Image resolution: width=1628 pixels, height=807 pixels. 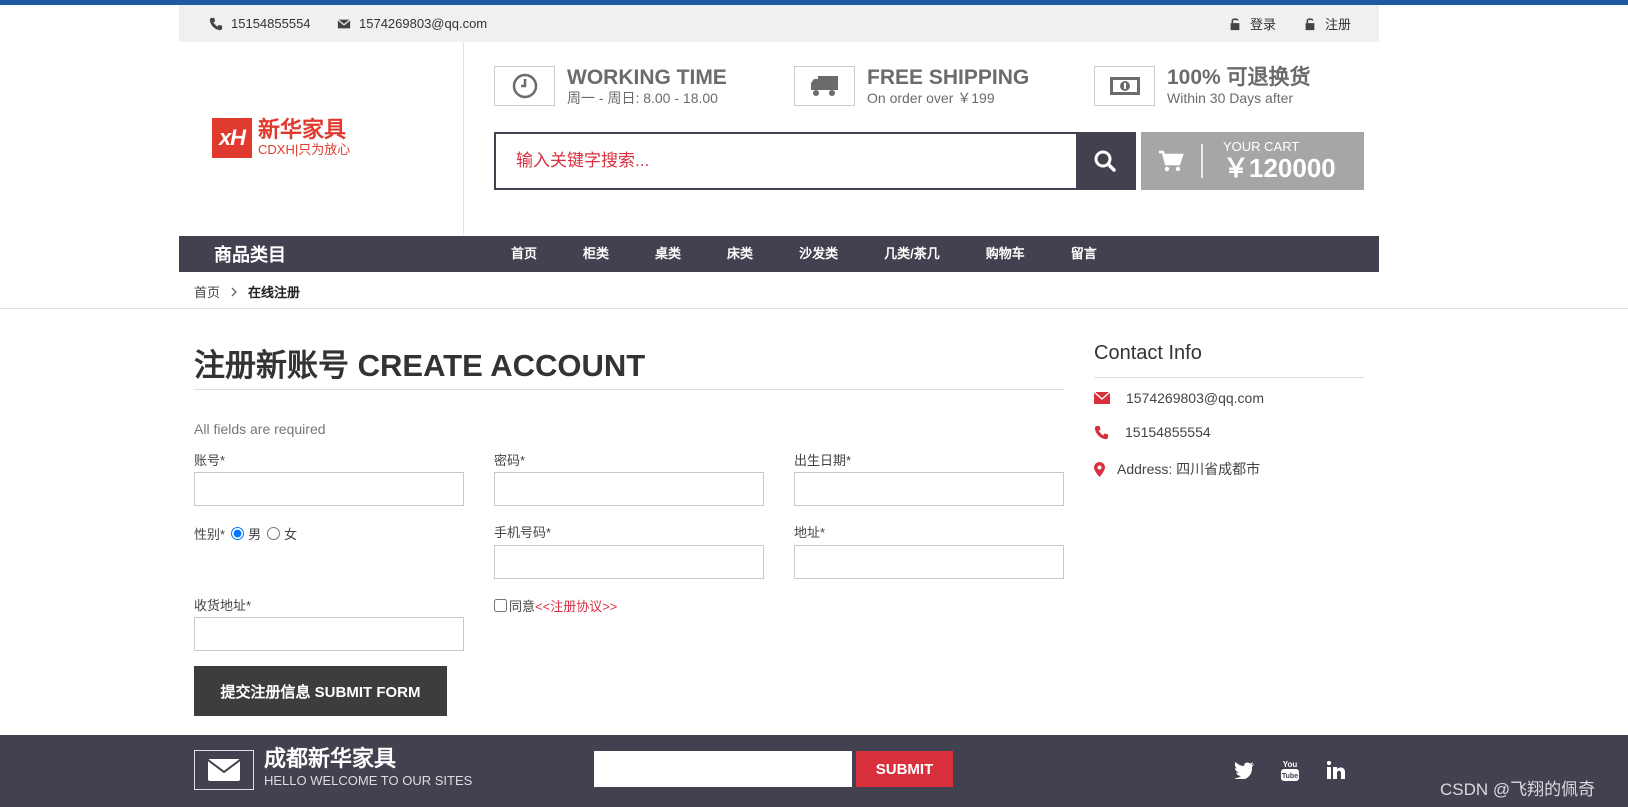 I want to click on contact-address: Address: 四川省成都市, so click(x=1177, y=469).